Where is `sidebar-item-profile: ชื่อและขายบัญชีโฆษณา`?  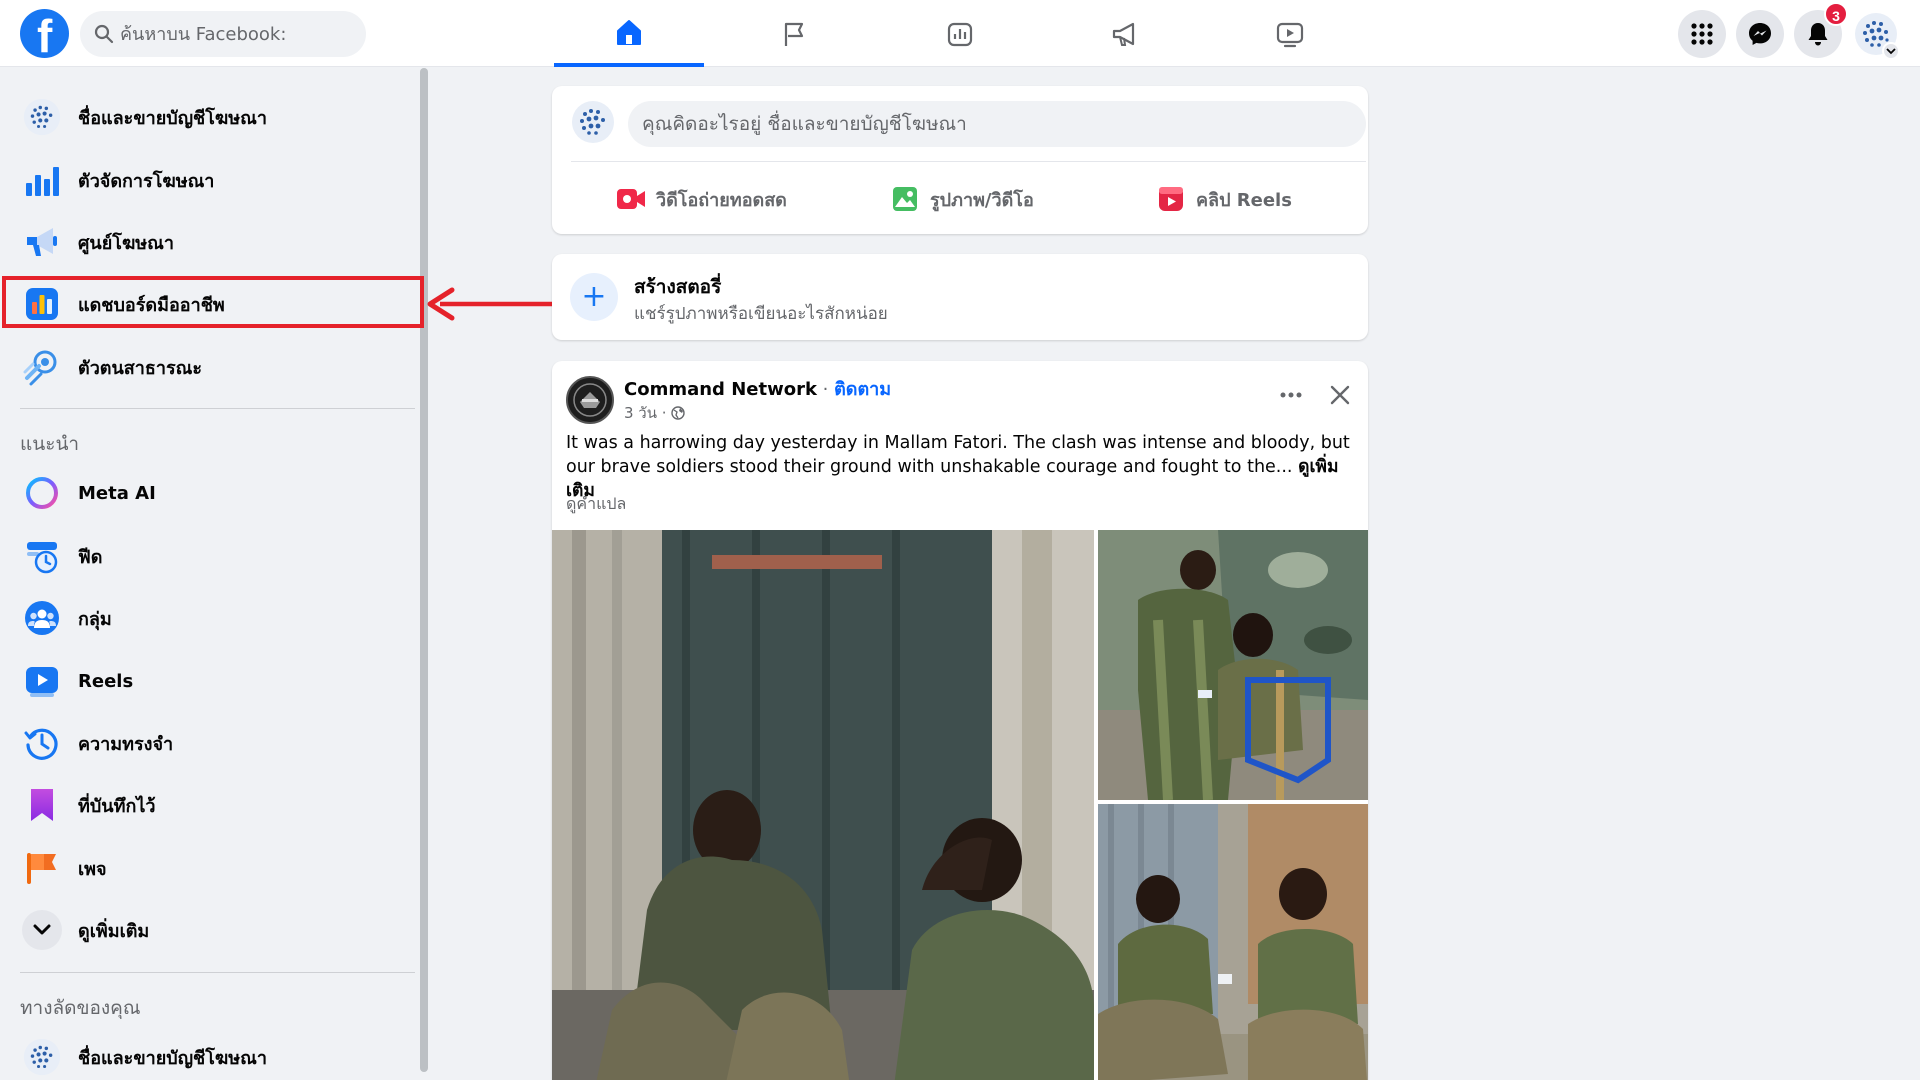 sidebar-item-profile: ชื่อและขายบัญชีโฆษณา is located at coordinates (213, 117).